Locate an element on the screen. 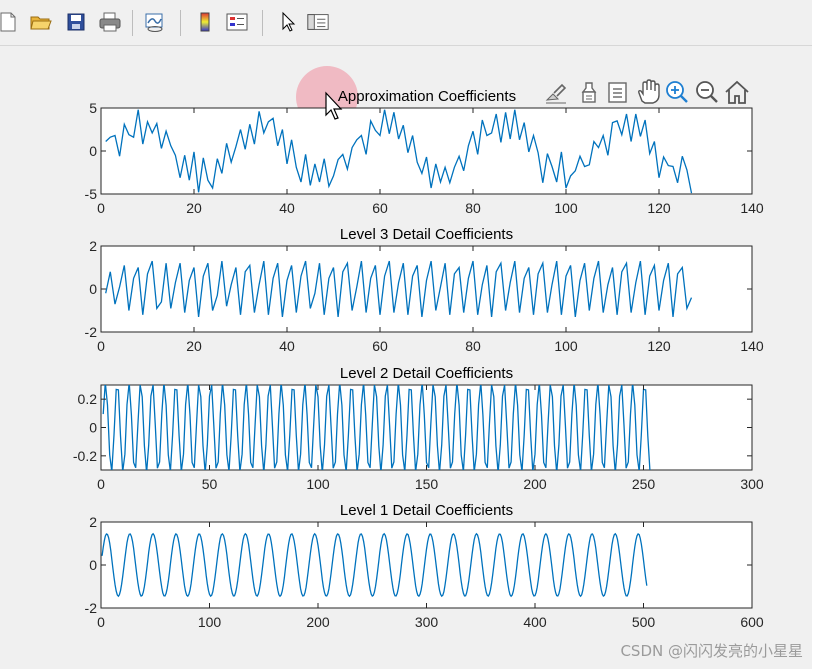 This screenshot has width=817, height=669. y-tick-label: 0.2 is located at coordinates (88, 399).